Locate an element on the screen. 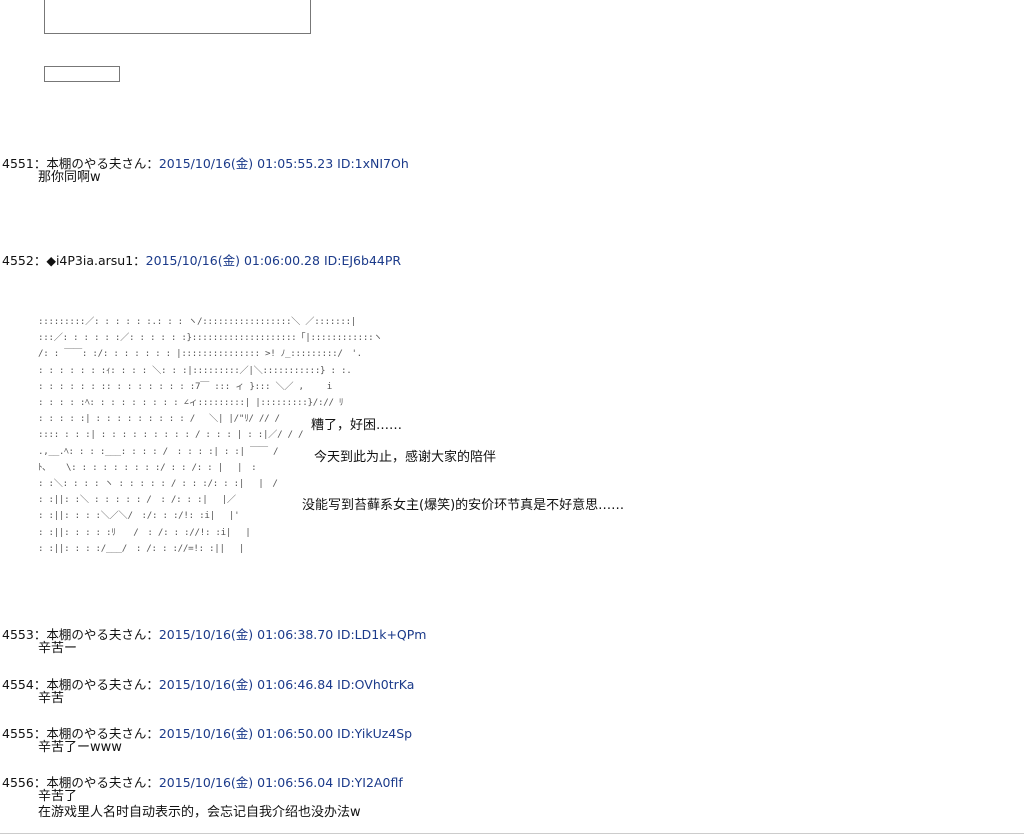  post-number: 4551 is located at coordinates (18, 163).